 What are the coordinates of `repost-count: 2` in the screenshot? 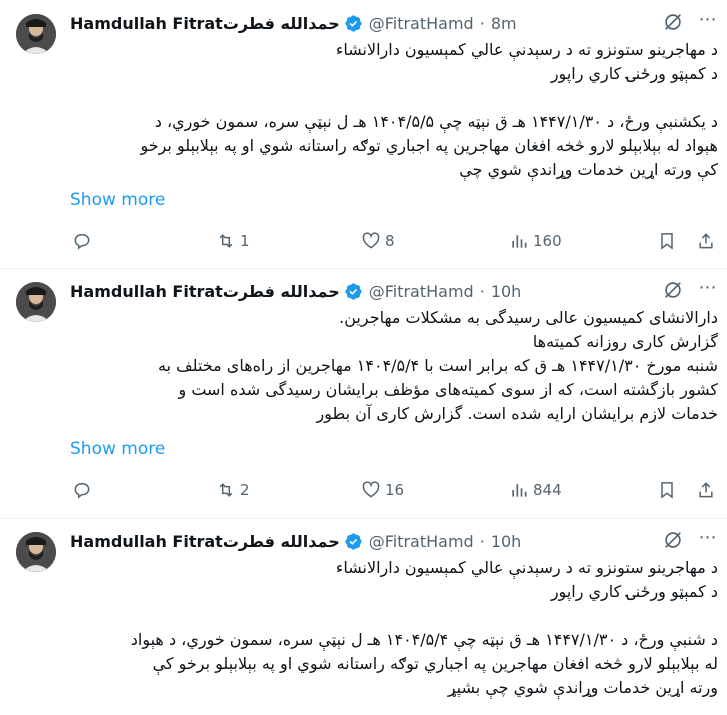 It's located at (245, 490).